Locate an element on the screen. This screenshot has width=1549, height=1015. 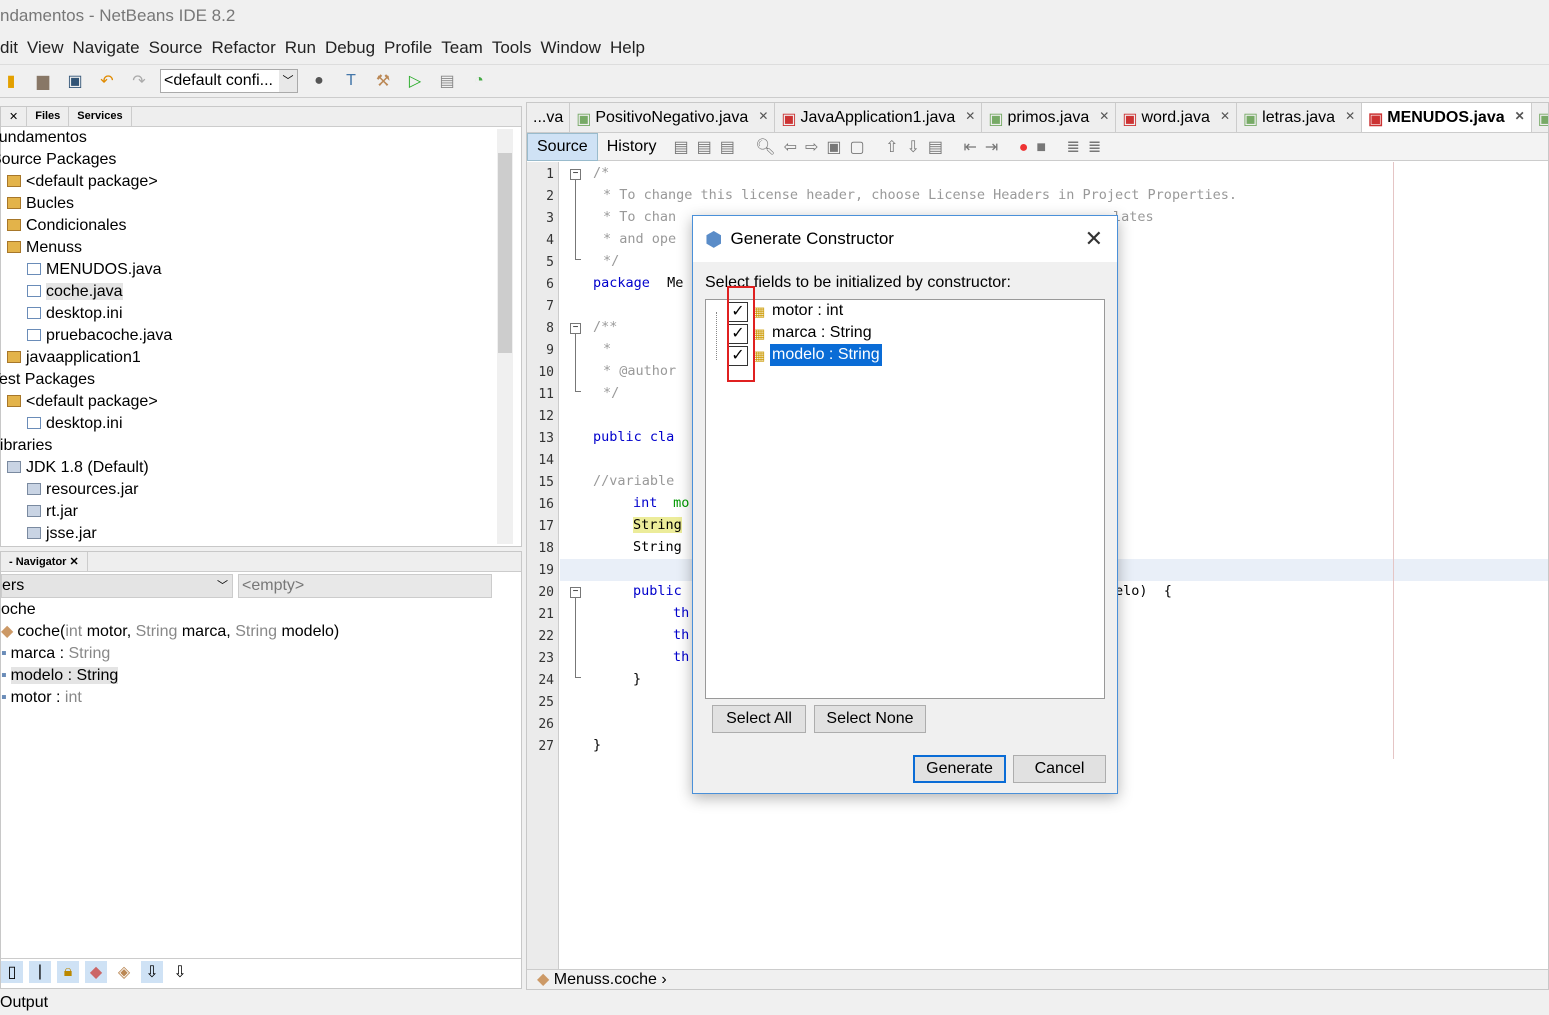
navigator-root: oche is located at coordinates (18, 610).